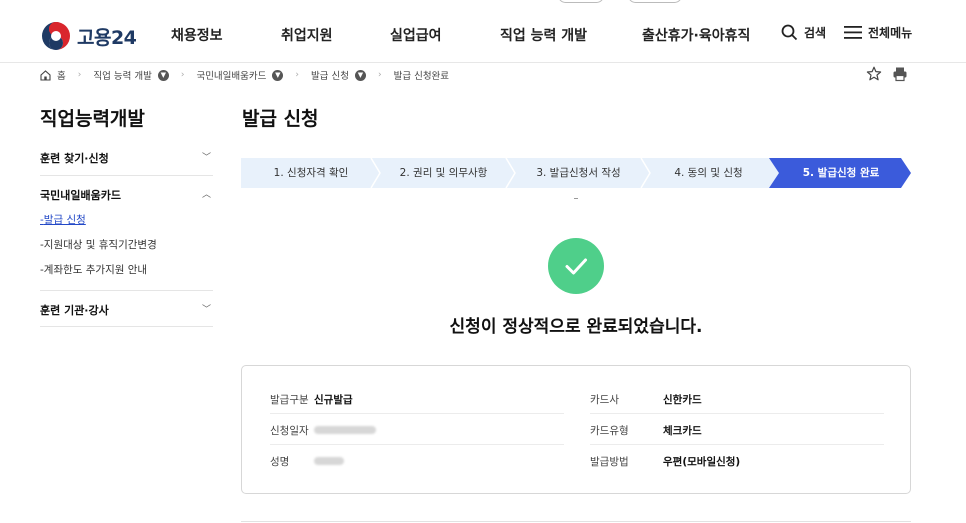  I want to click on breadcrumb-item: 국민내일배움카드, so click(231, 75).